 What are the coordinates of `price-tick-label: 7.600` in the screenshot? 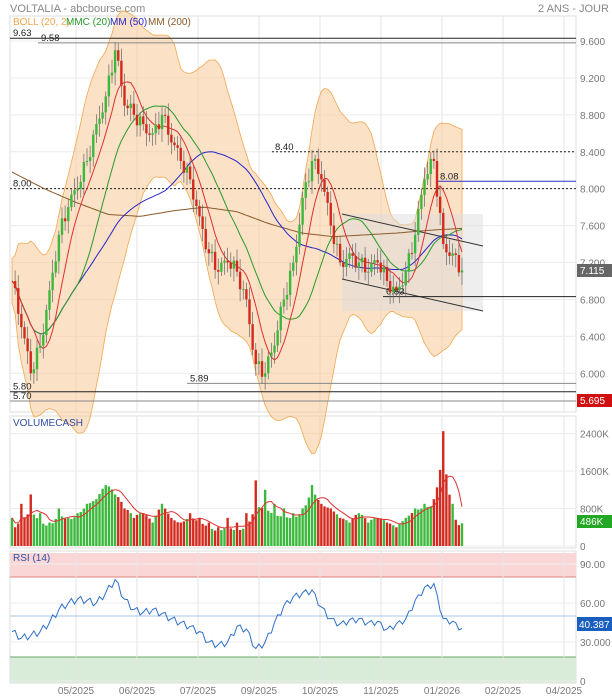 It's located at (592, 227).